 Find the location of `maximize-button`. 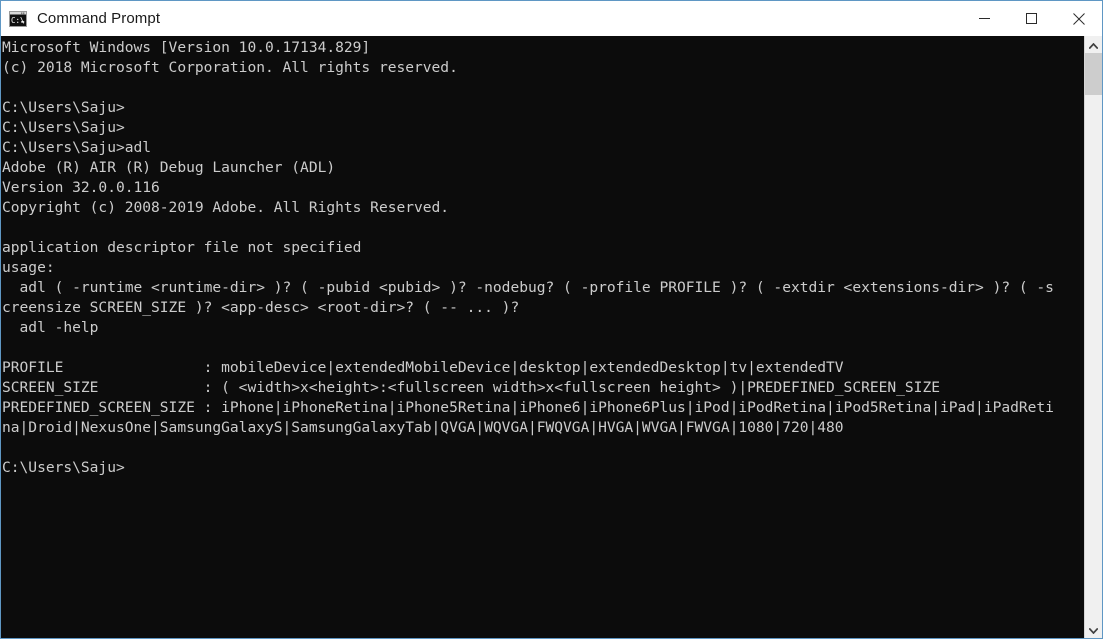

maximize-button is located at coordinates (1031, 18).